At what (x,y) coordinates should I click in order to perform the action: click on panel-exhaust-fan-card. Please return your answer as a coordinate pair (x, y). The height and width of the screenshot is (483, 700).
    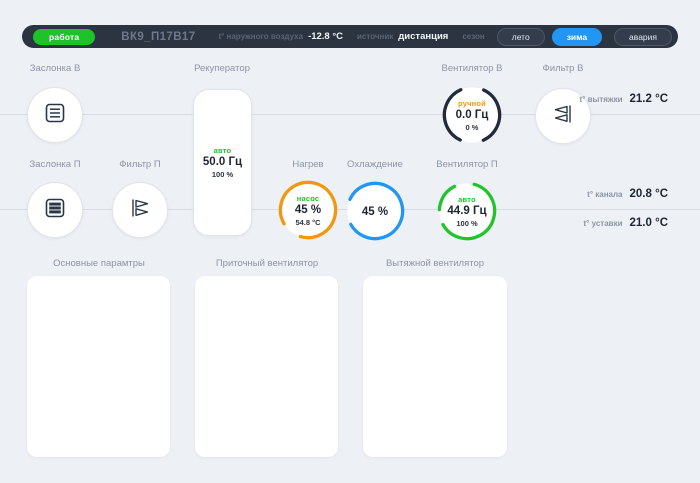
    Looking at the image, I should click on (435, 366).